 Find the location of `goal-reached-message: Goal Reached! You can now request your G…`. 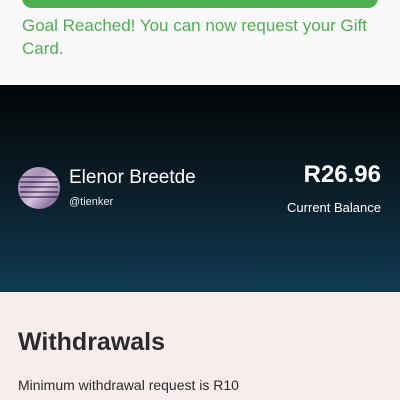

goal-reached-message: Goal Reached! You can now request your G… is located at coordinates (202, 37).